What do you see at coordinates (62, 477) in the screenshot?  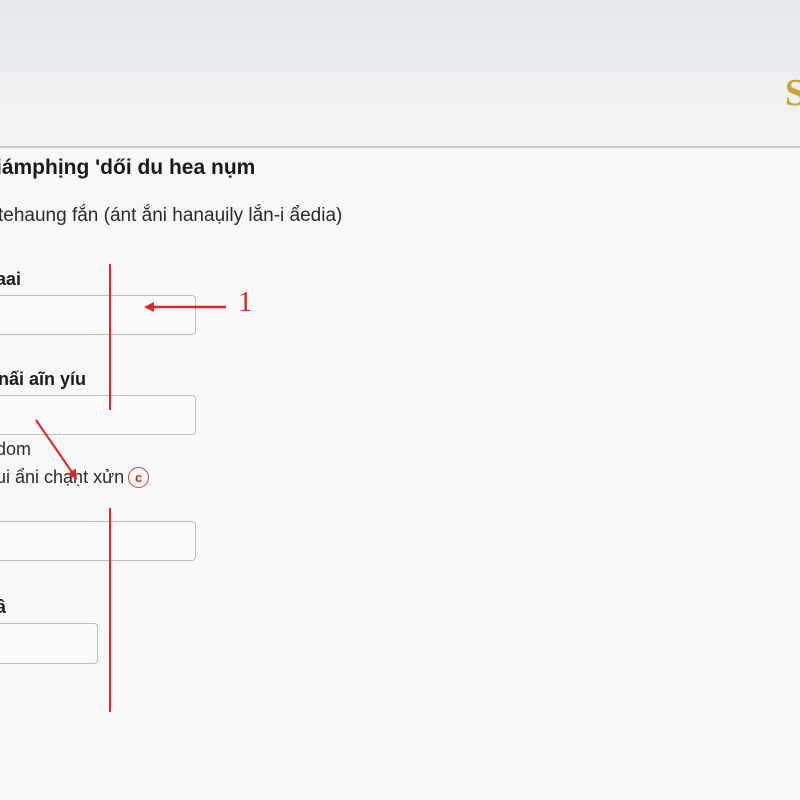 I see `option-text-2-label: ui ẩni chạḥt xửn` at bounding box center [62, 477].